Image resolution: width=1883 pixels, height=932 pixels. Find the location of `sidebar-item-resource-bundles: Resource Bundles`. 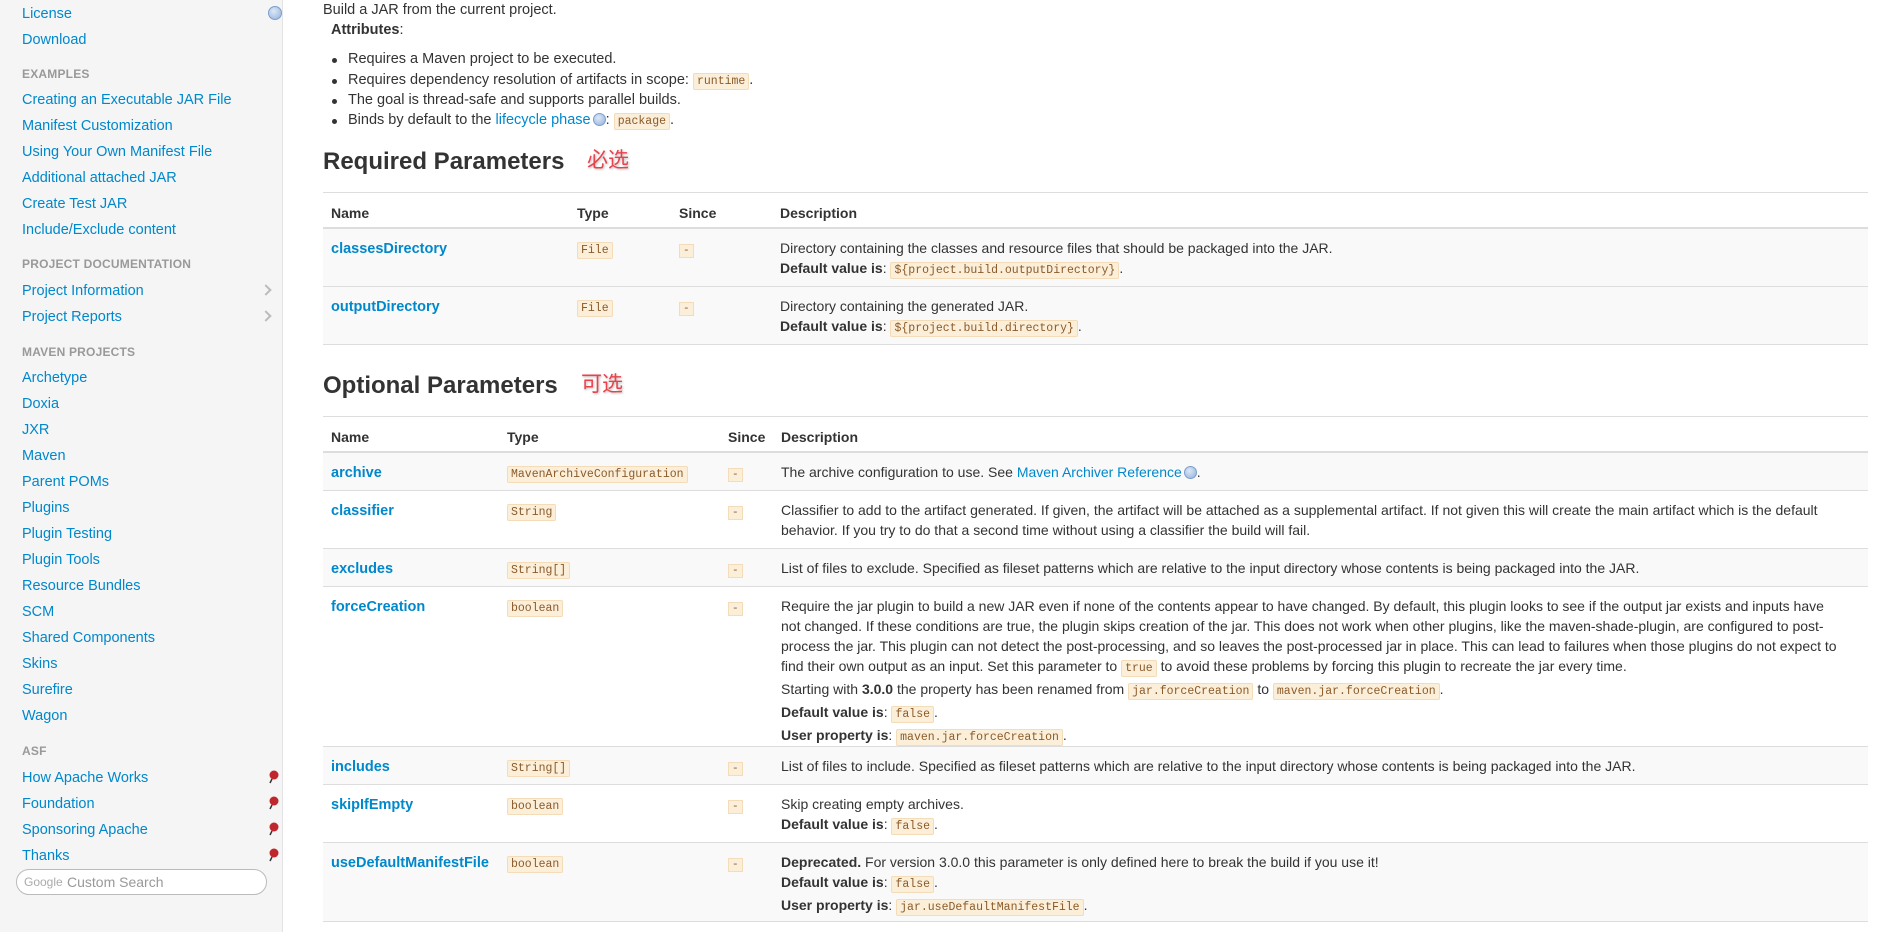

sidebar-item-resource-bundles: Resource Bundles is located at coordinates (81, 586).